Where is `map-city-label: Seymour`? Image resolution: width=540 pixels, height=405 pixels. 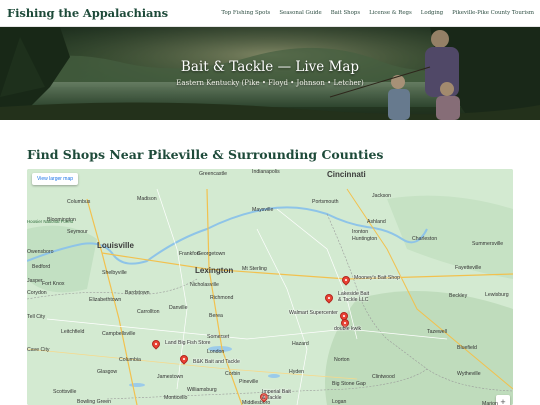
map-city-label: Seymour is located at coordinates (77, 232).